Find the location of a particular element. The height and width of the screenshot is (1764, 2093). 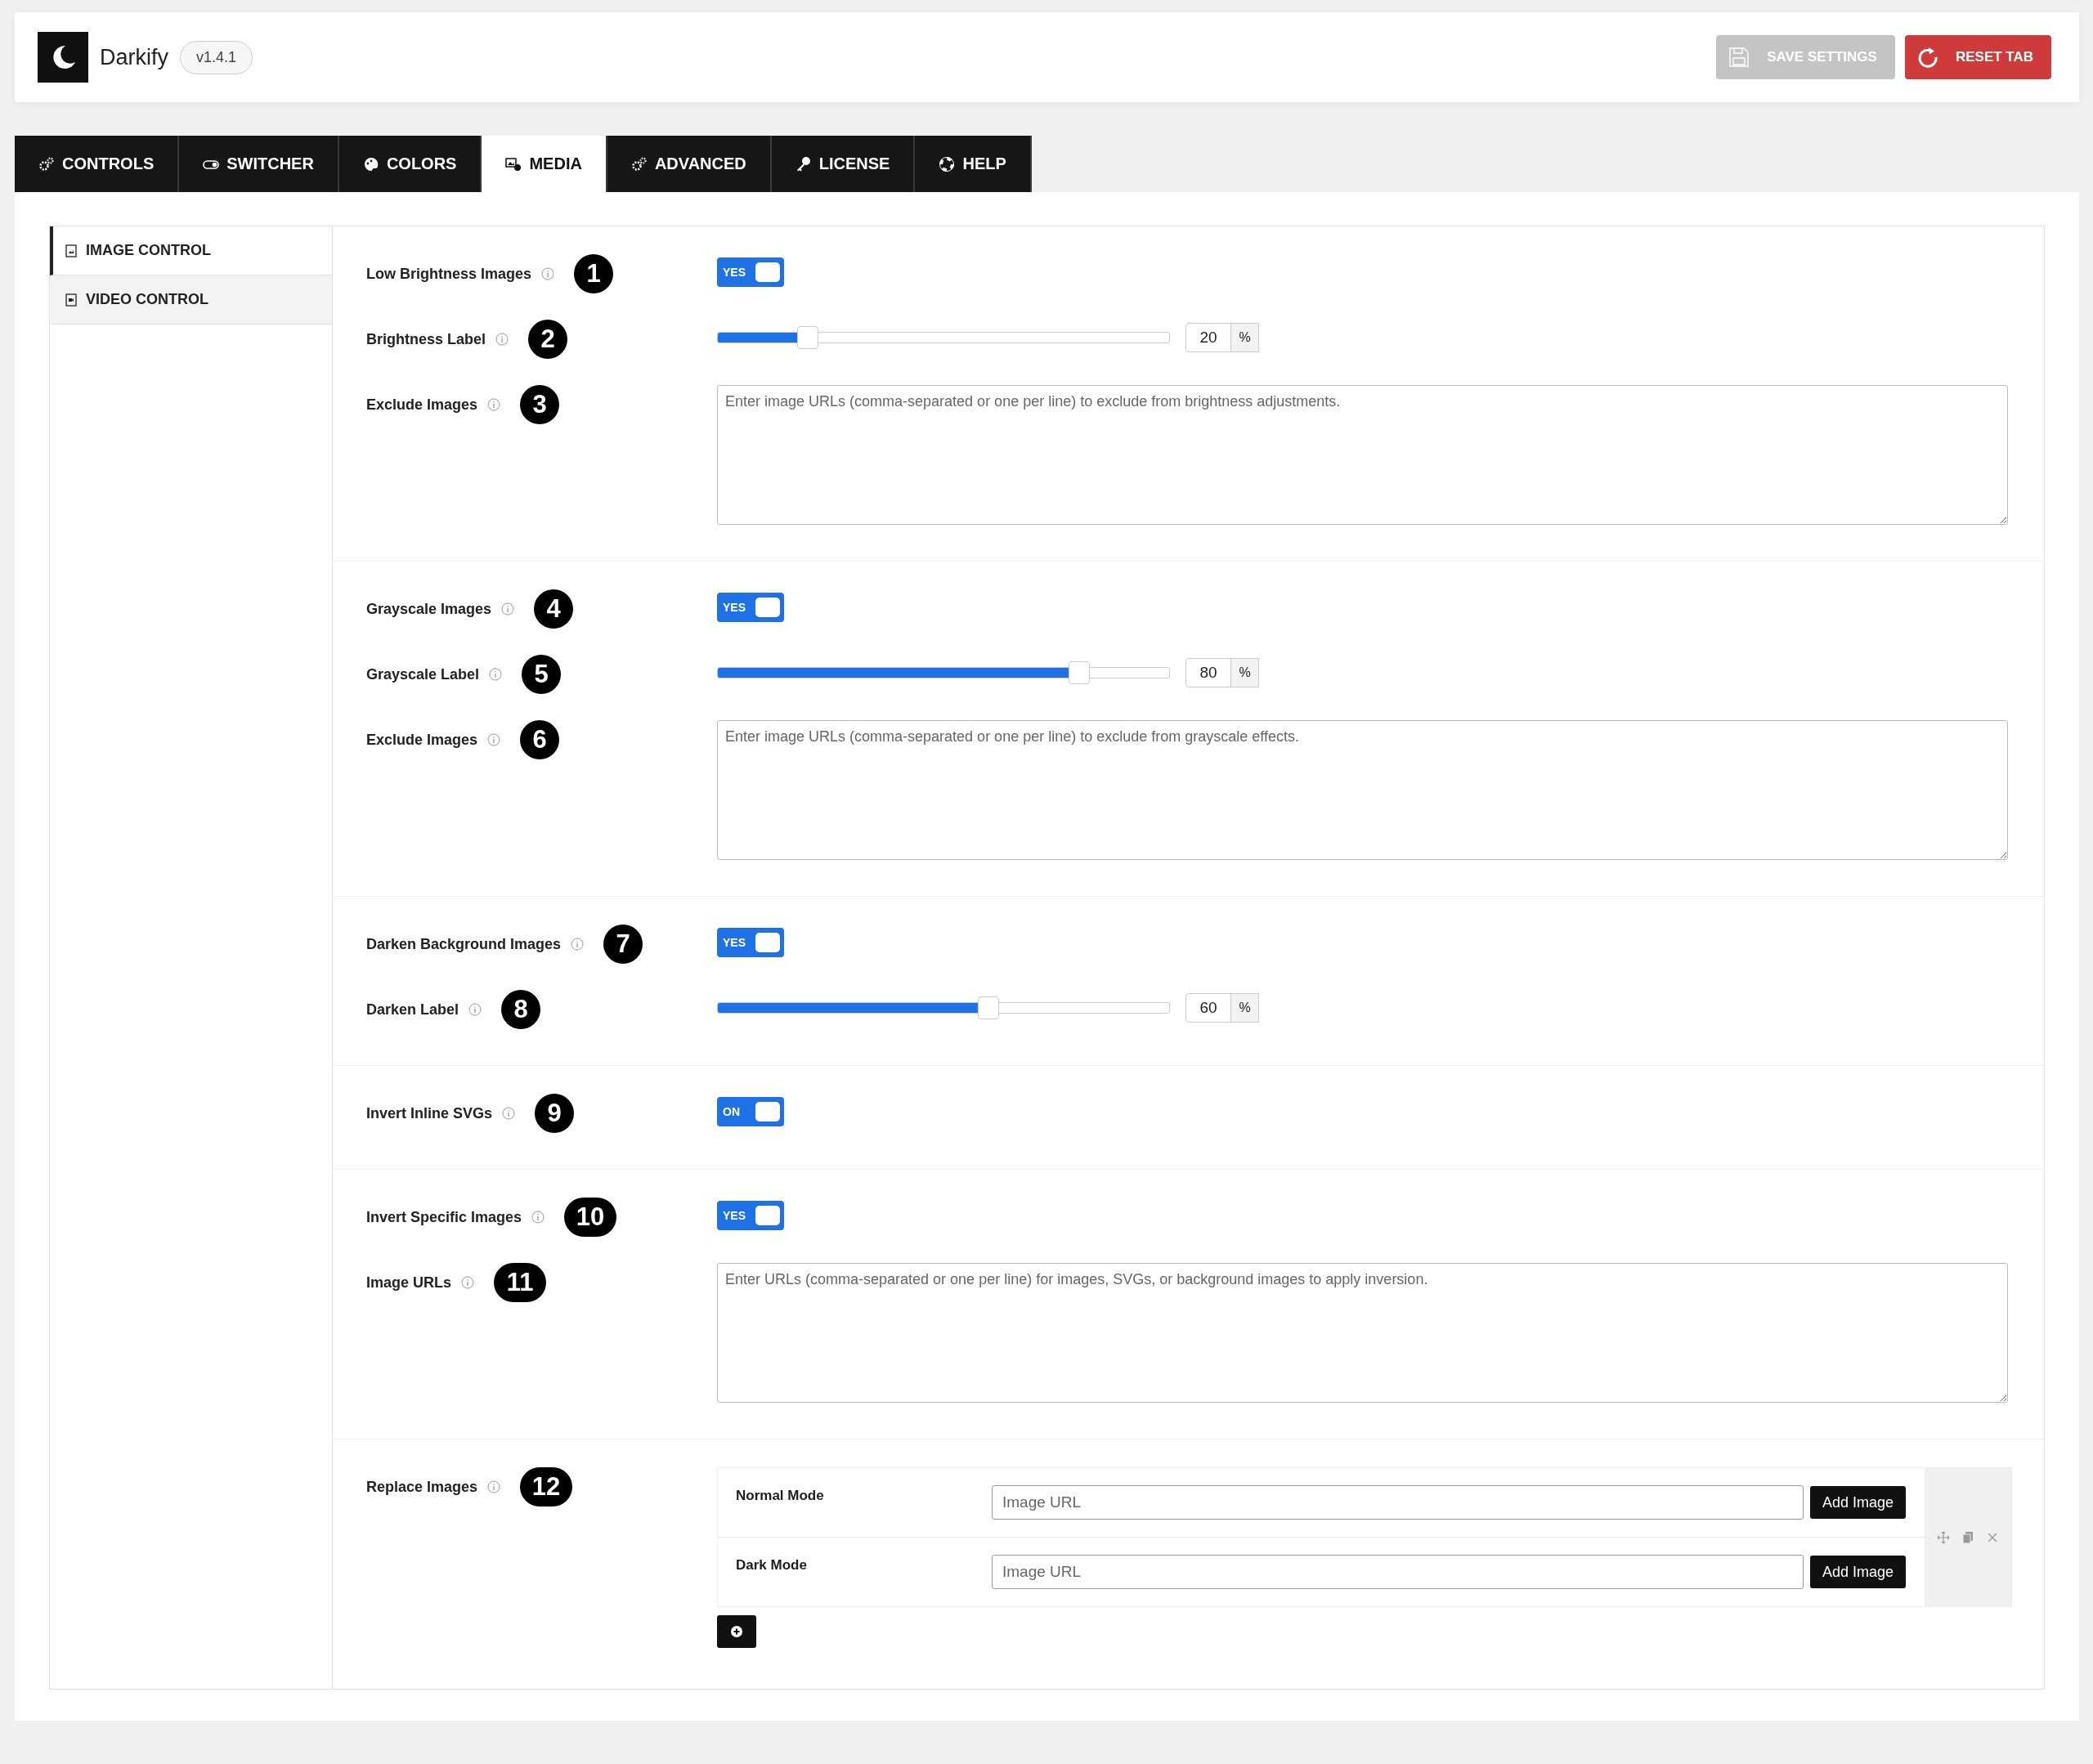

copy-icon is located at coordinates (1968, 1537).